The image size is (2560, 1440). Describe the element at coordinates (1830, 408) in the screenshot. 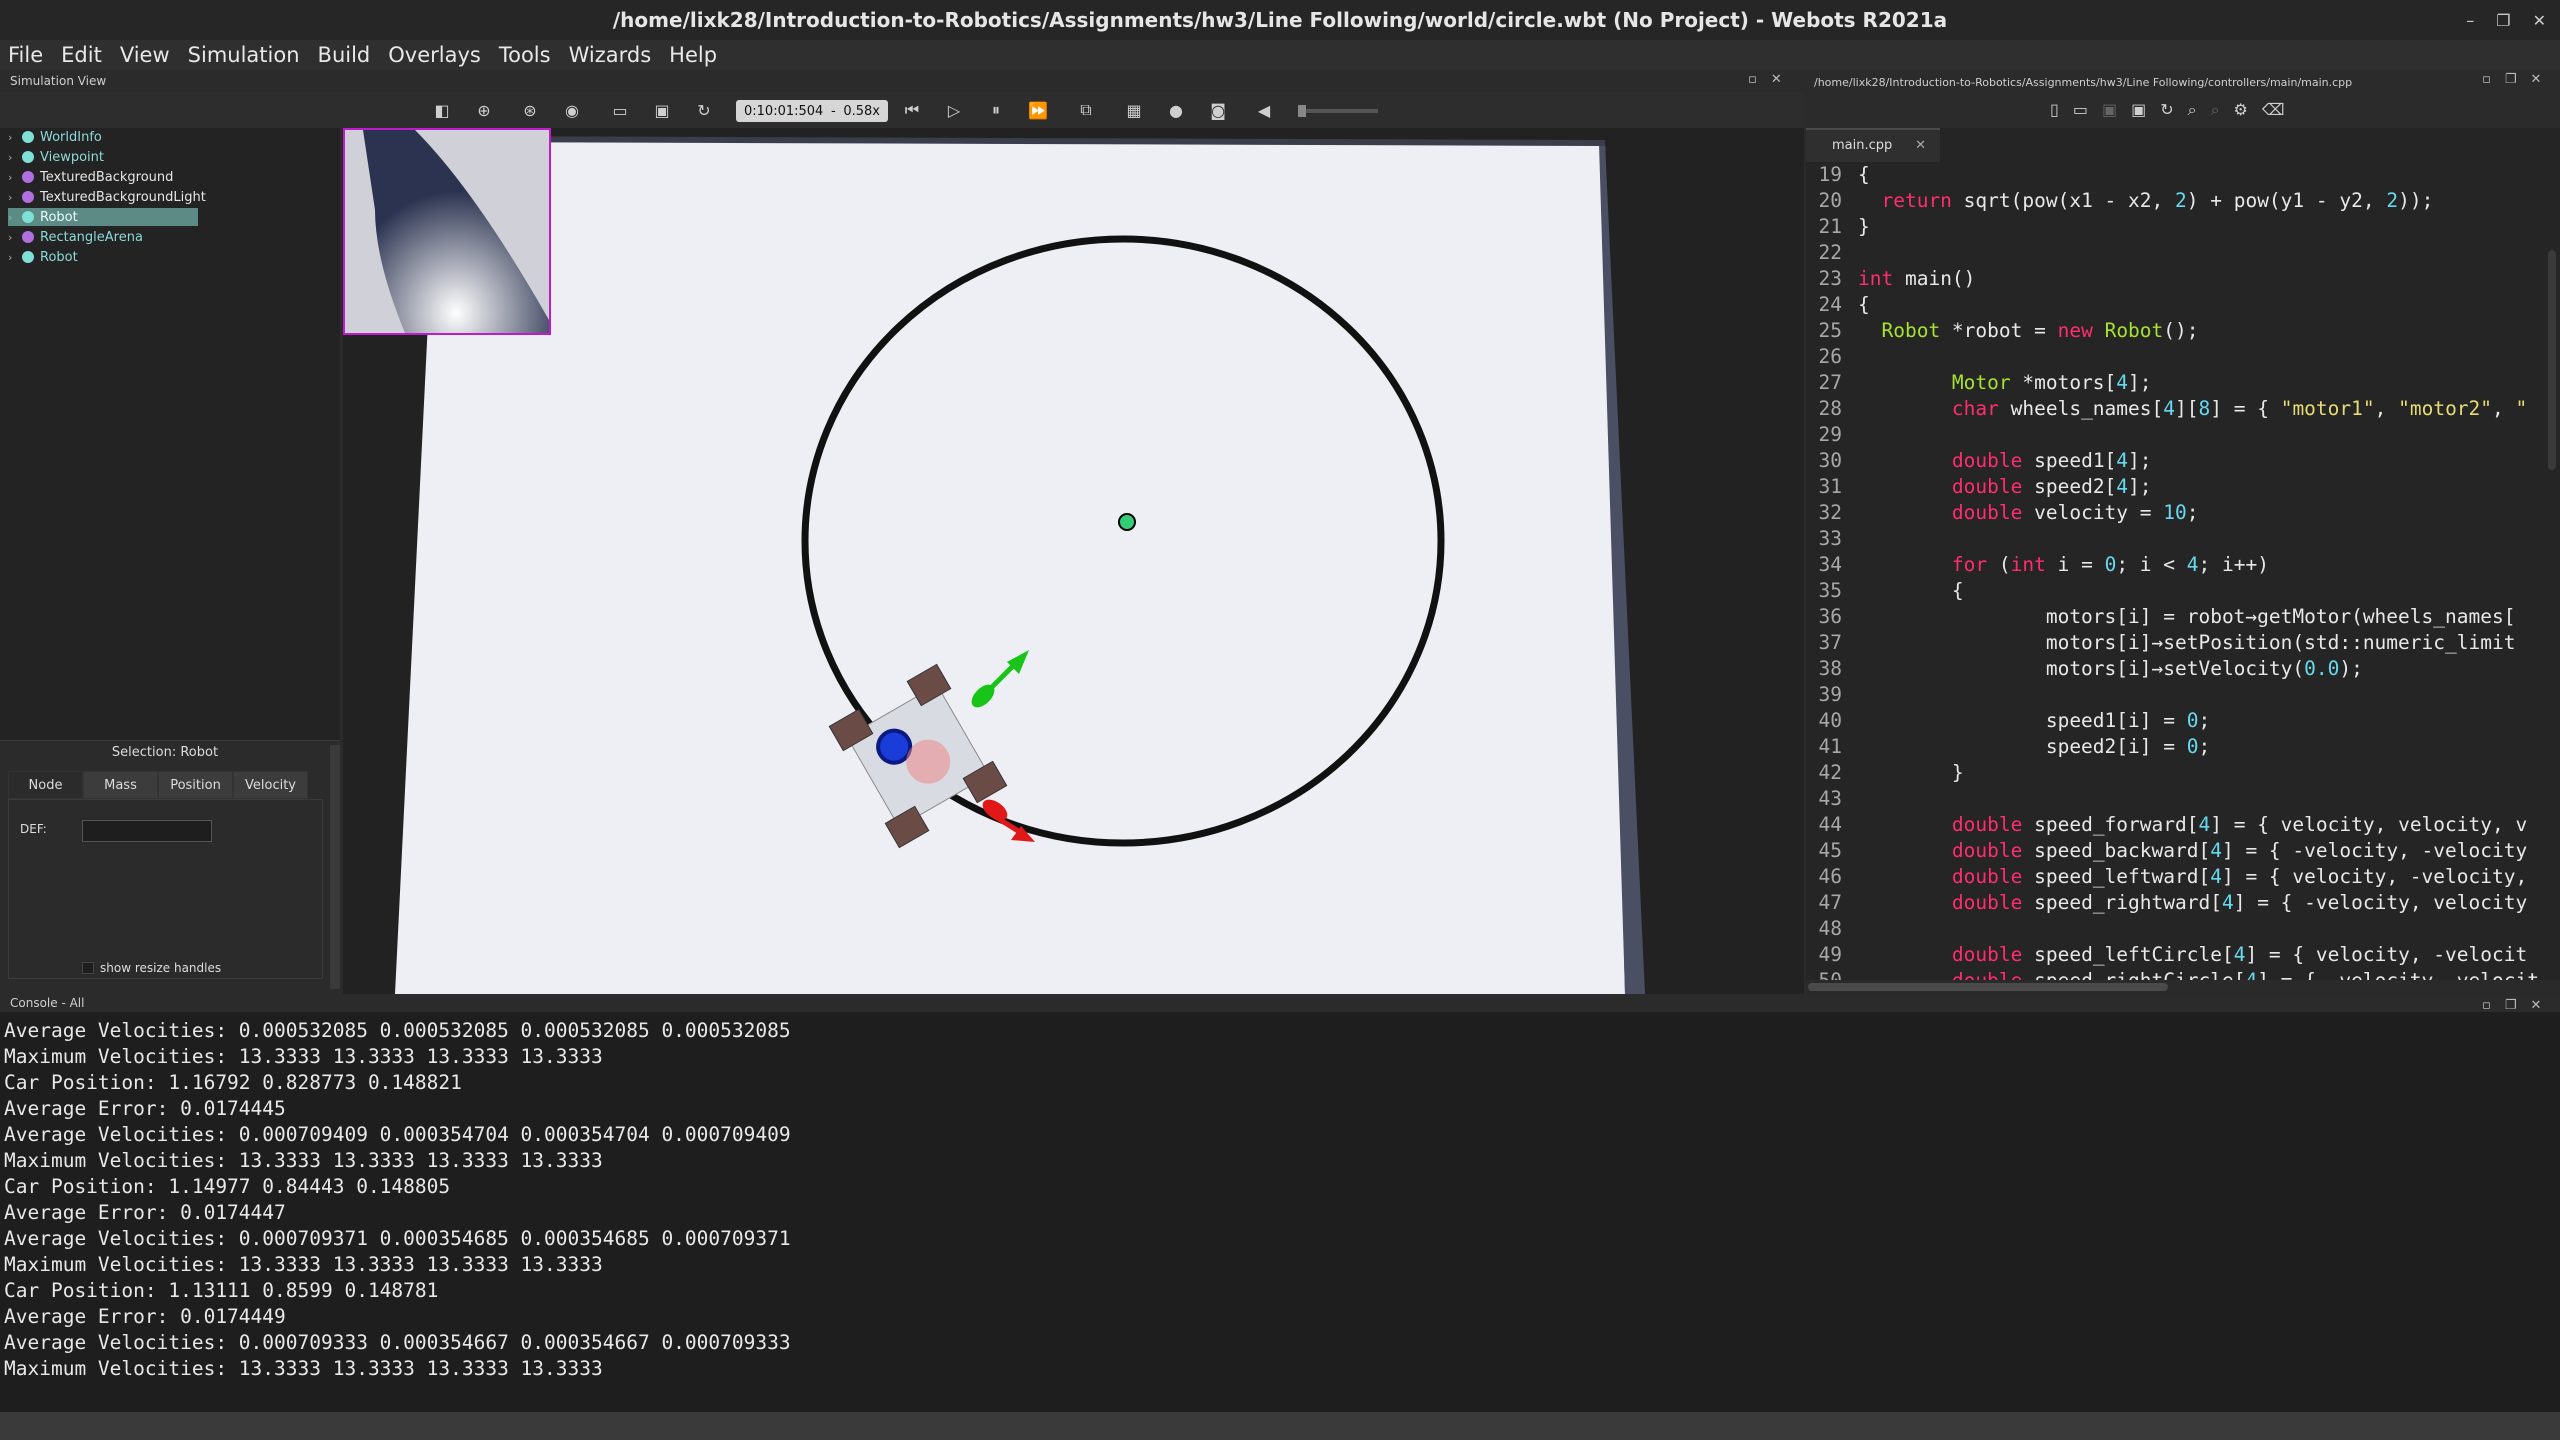

I see `line-number: 28` at that location.